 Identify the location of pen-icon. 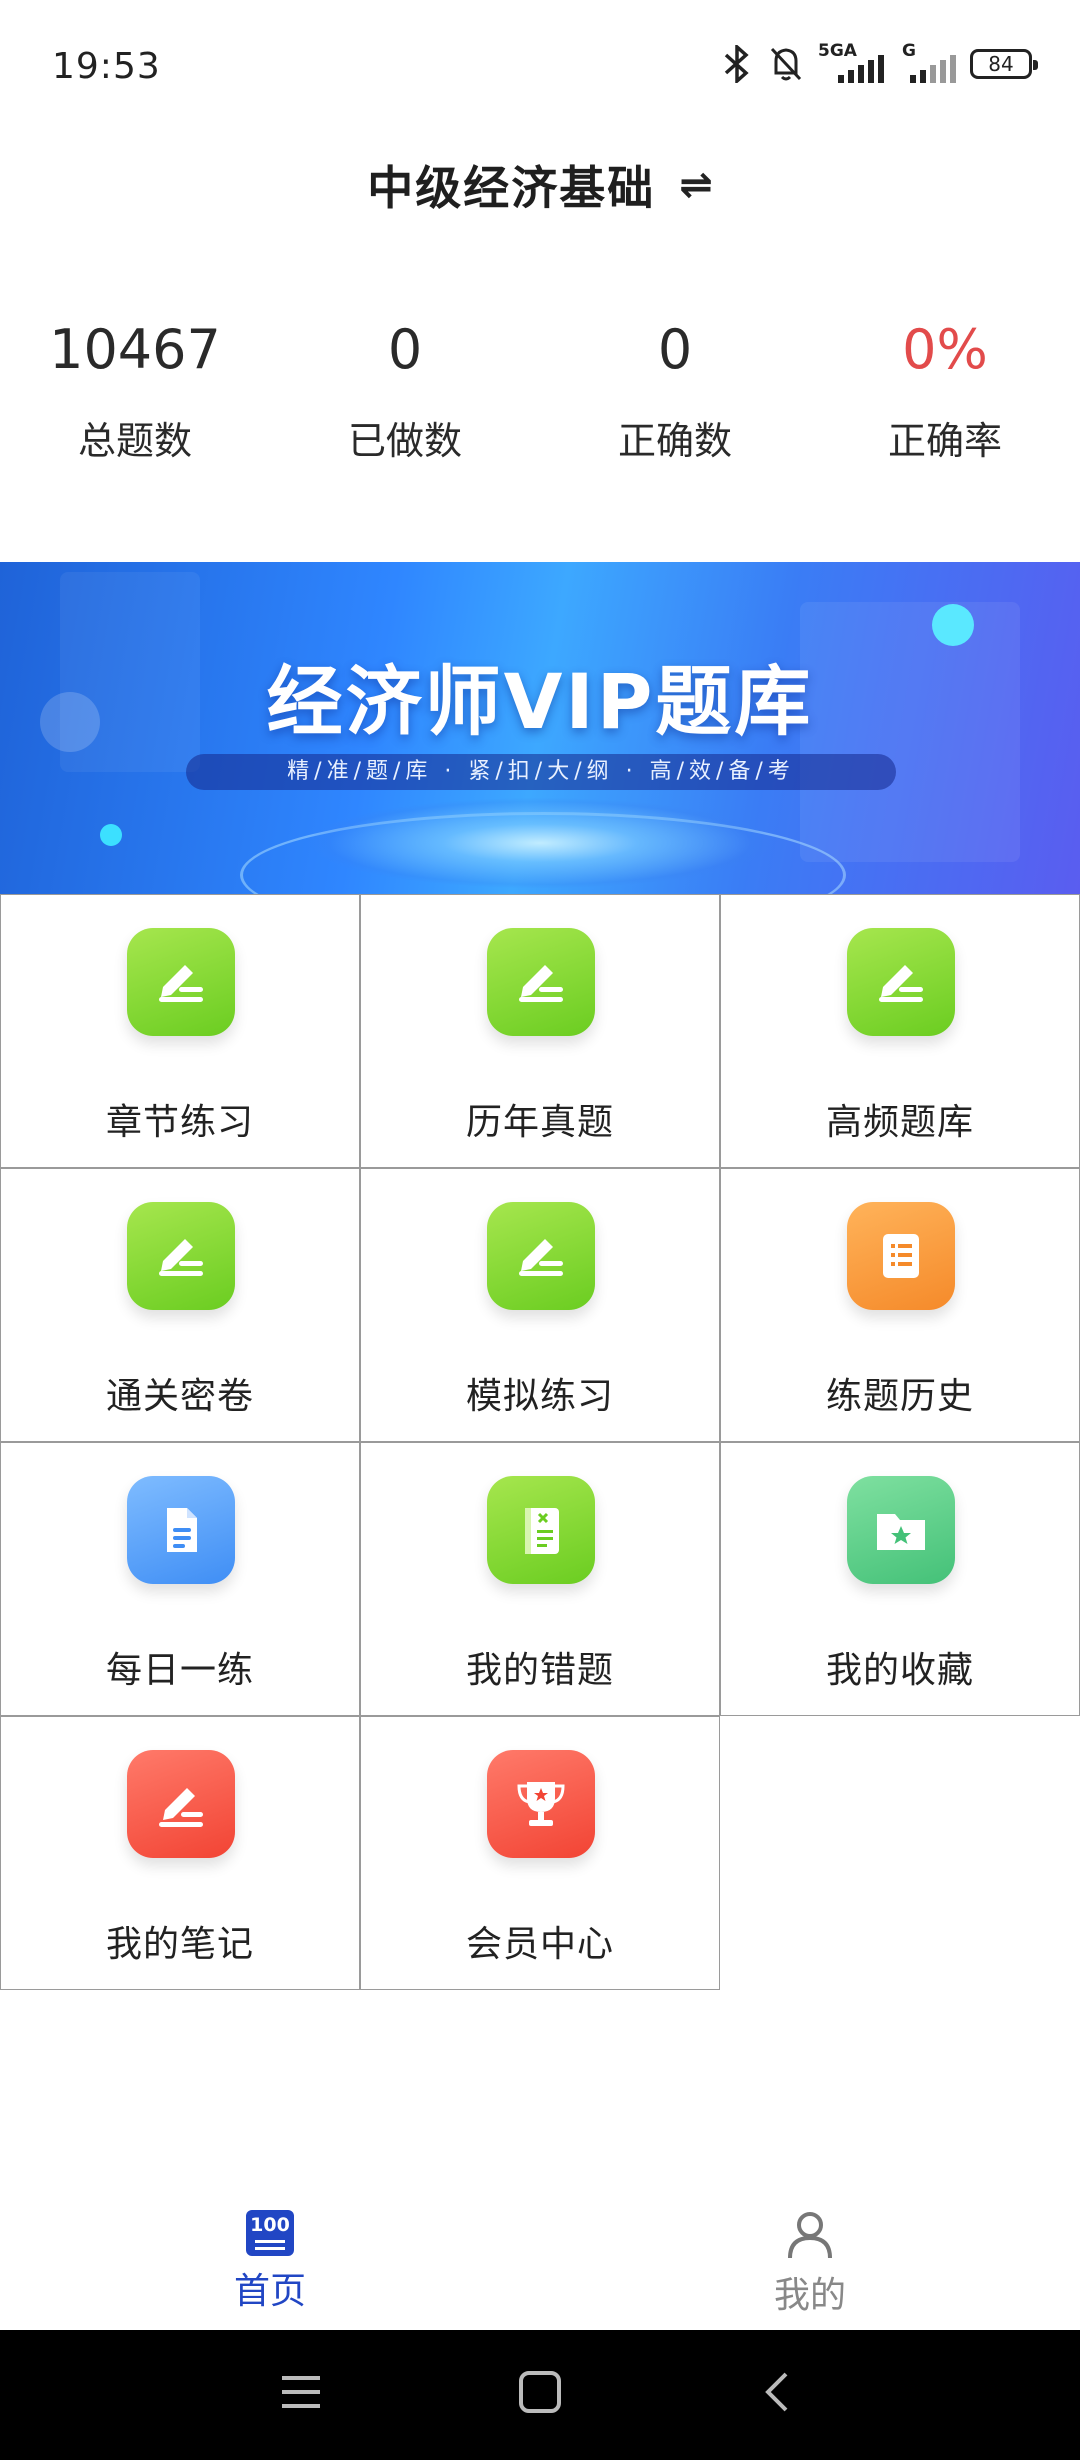
(181, 1804).